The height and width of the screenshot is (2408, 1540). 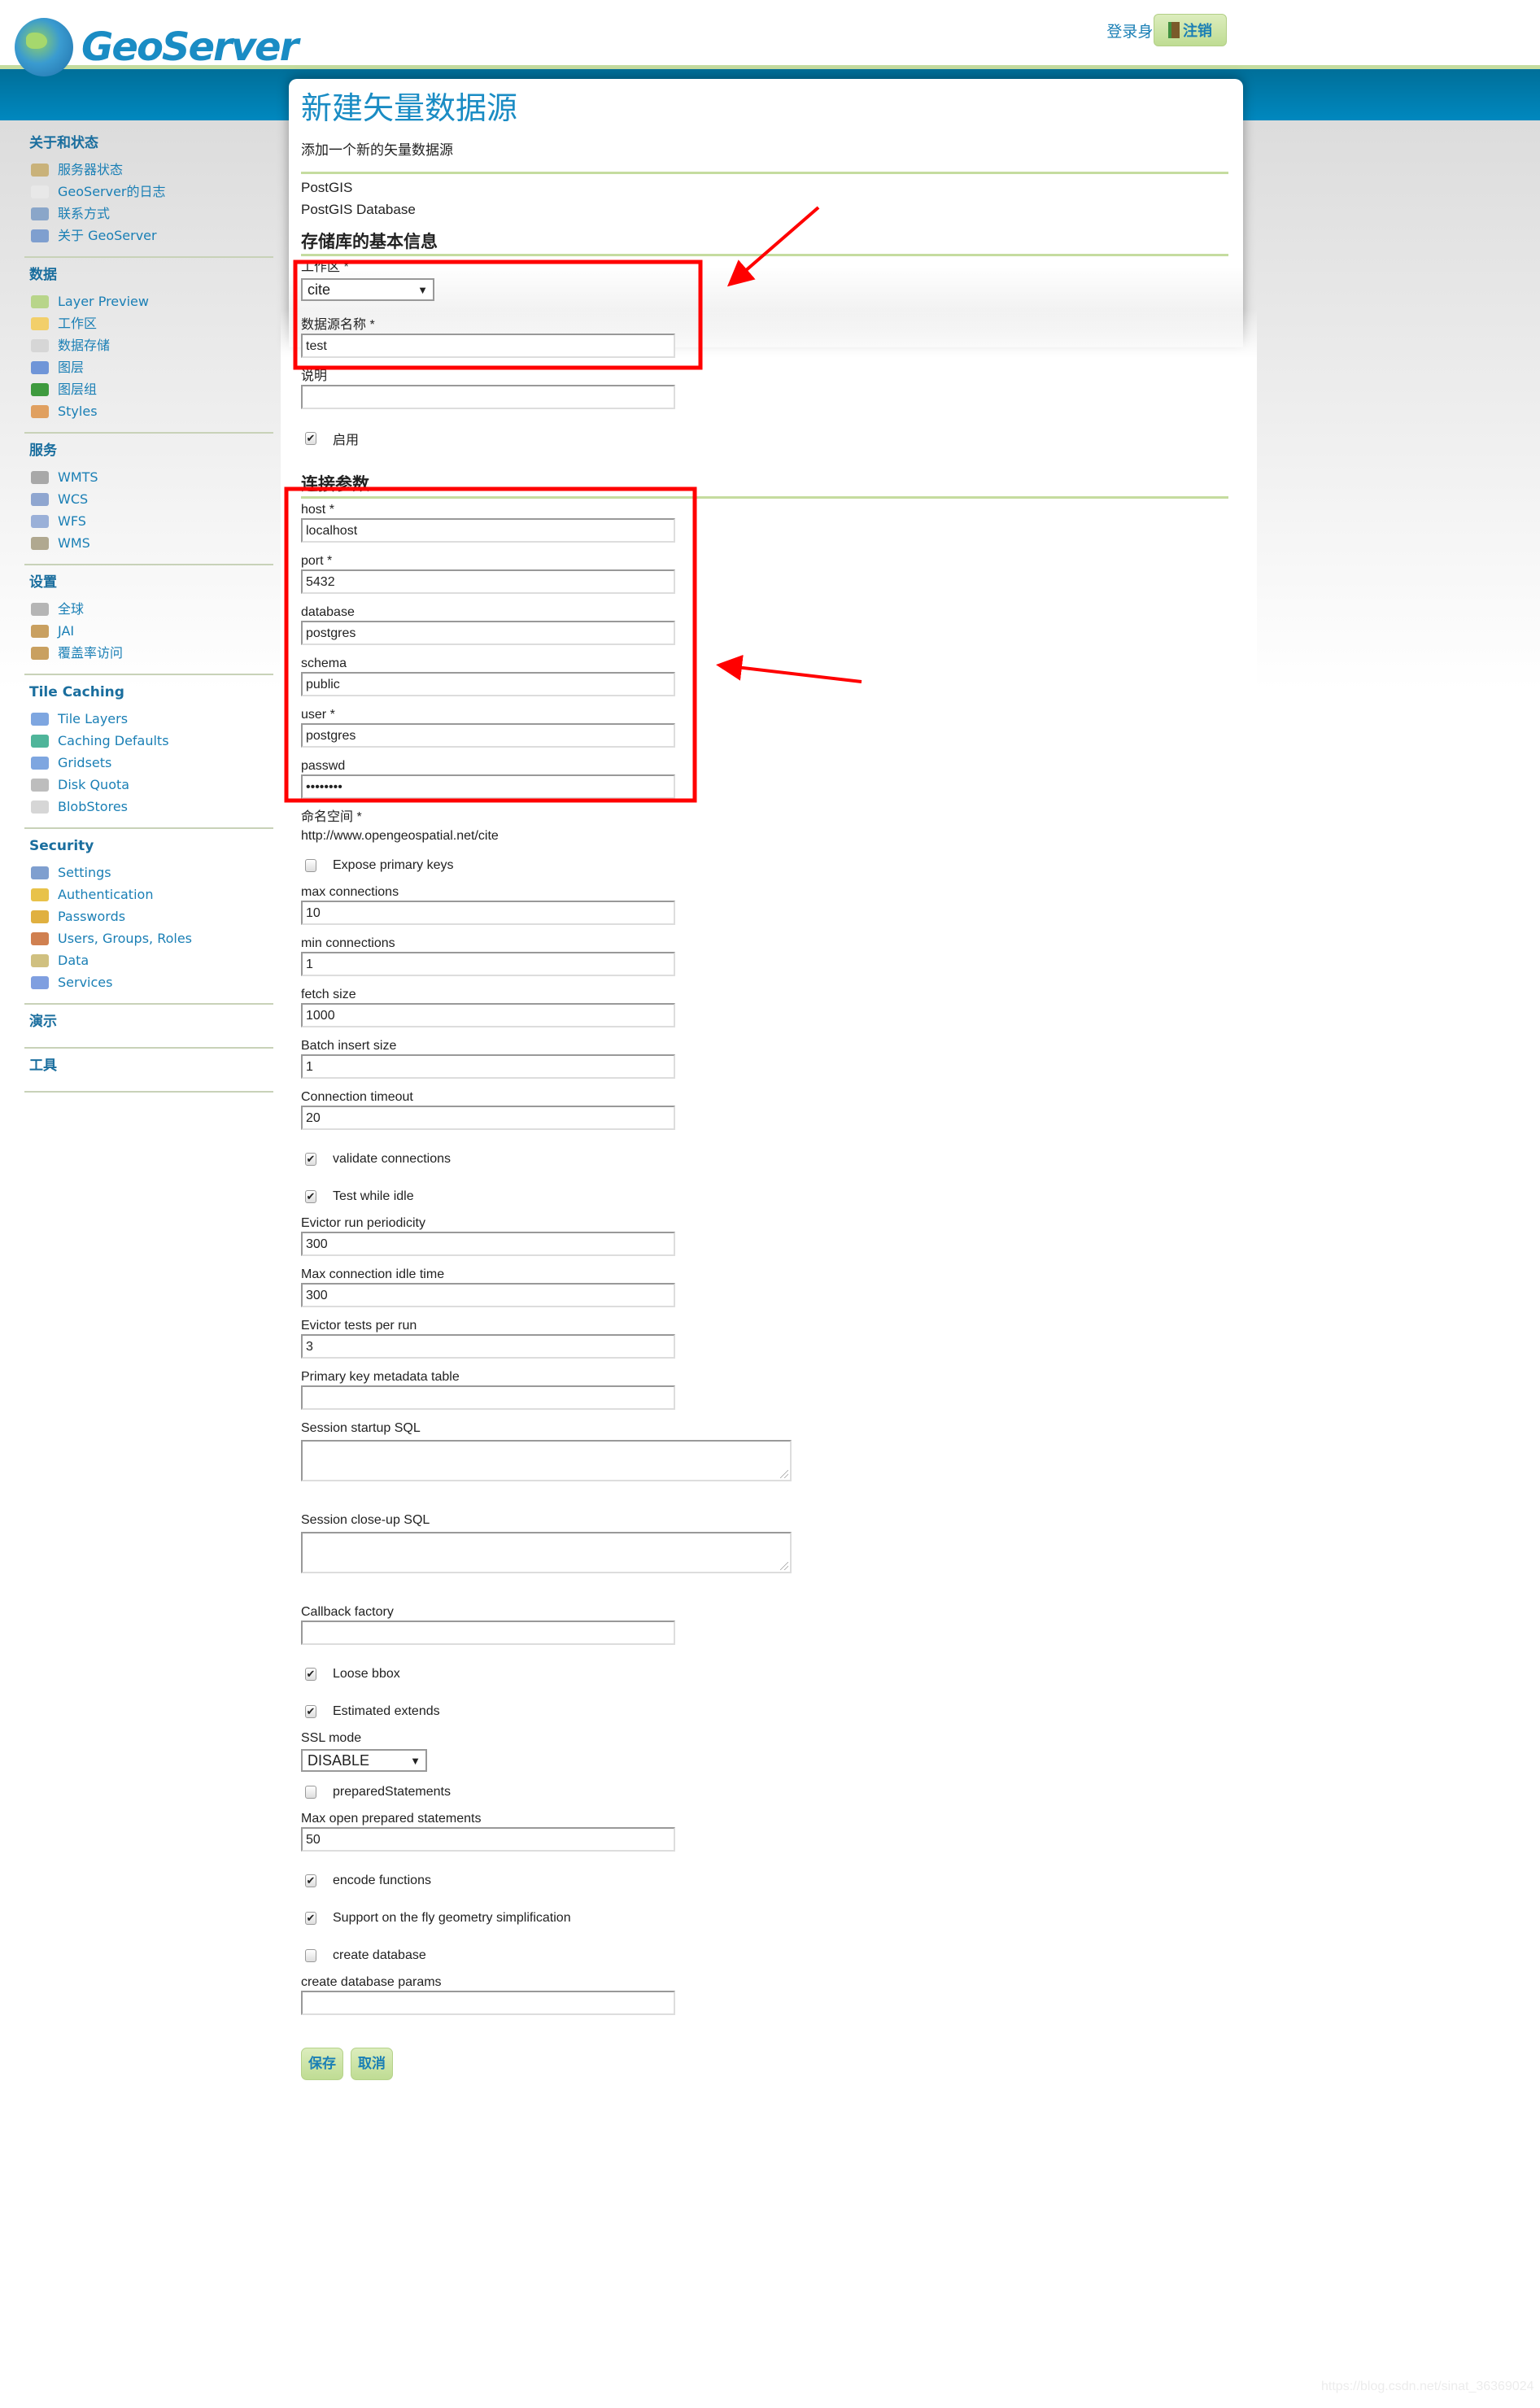 What do you see at coordinates (322, 2064) in the screenshot?
I see `save-button: 保存` at bounding box center [322, 2064].